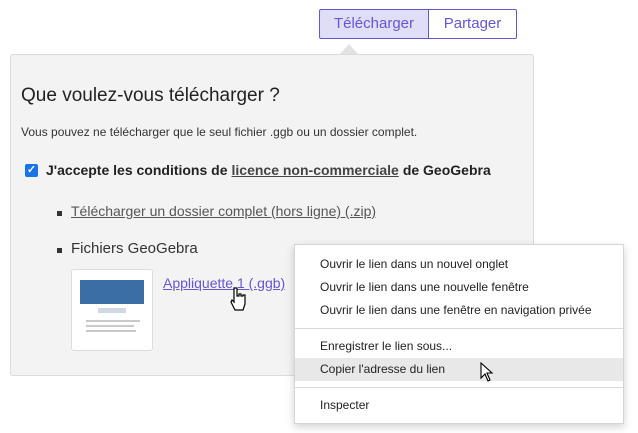 The width and height of the screenshot is (638, 433). What do you see at coordinates (459, 369) in the screenshot?
I see `menu-item-copy-link-address: Copier l'adresse du lien` at bounding box center [459, 369].